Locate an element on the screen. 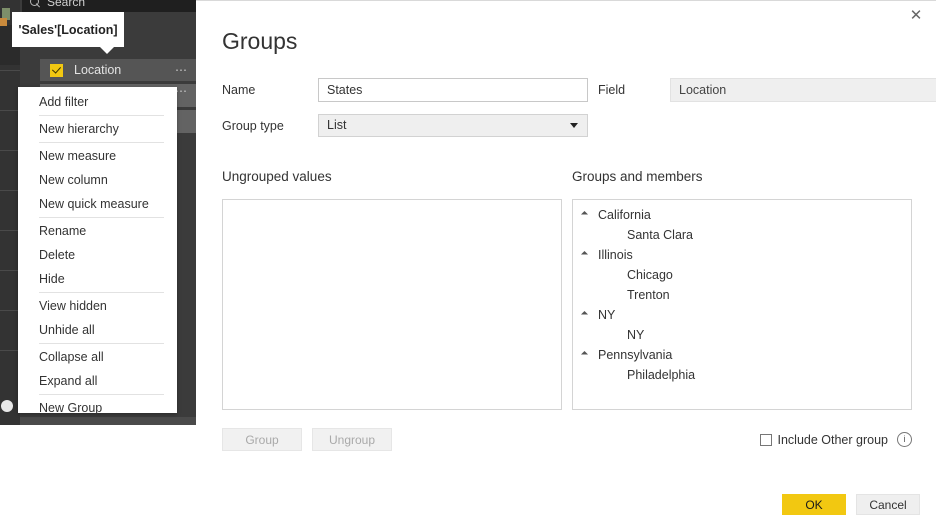 This screenshot has height=519, width=936. tree-member-row: Chicago is located at coordinates (742, 275).